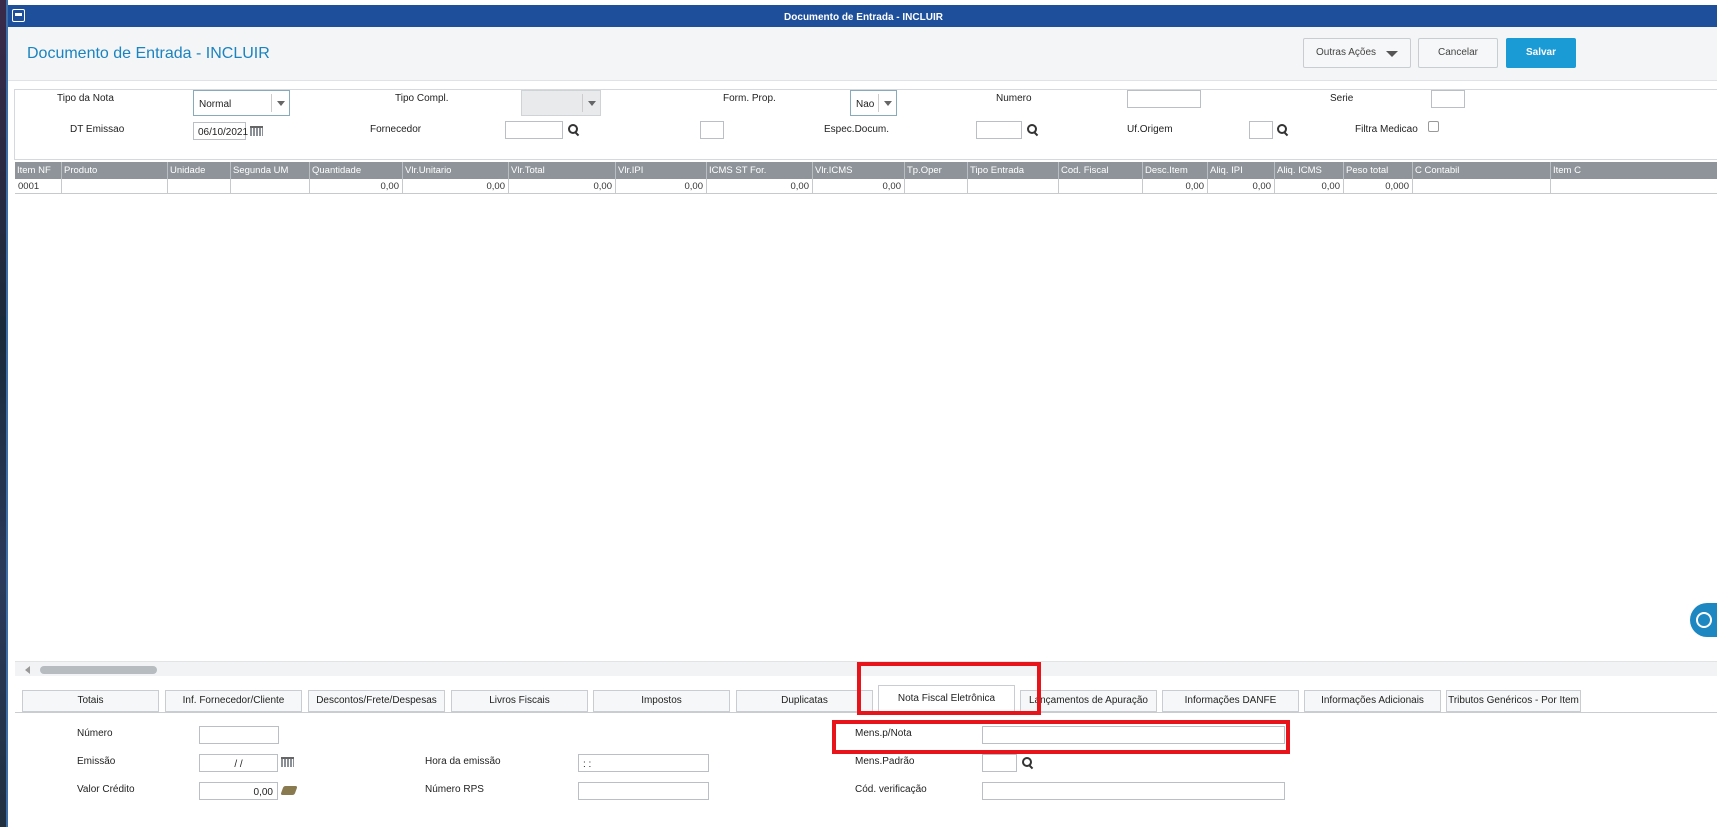 This screenshot has width=1717, height=827. What do you see at coordinates (999, 763) in the screenshot?
I see `mens-padrao-input` at bounding box center [999, 763].